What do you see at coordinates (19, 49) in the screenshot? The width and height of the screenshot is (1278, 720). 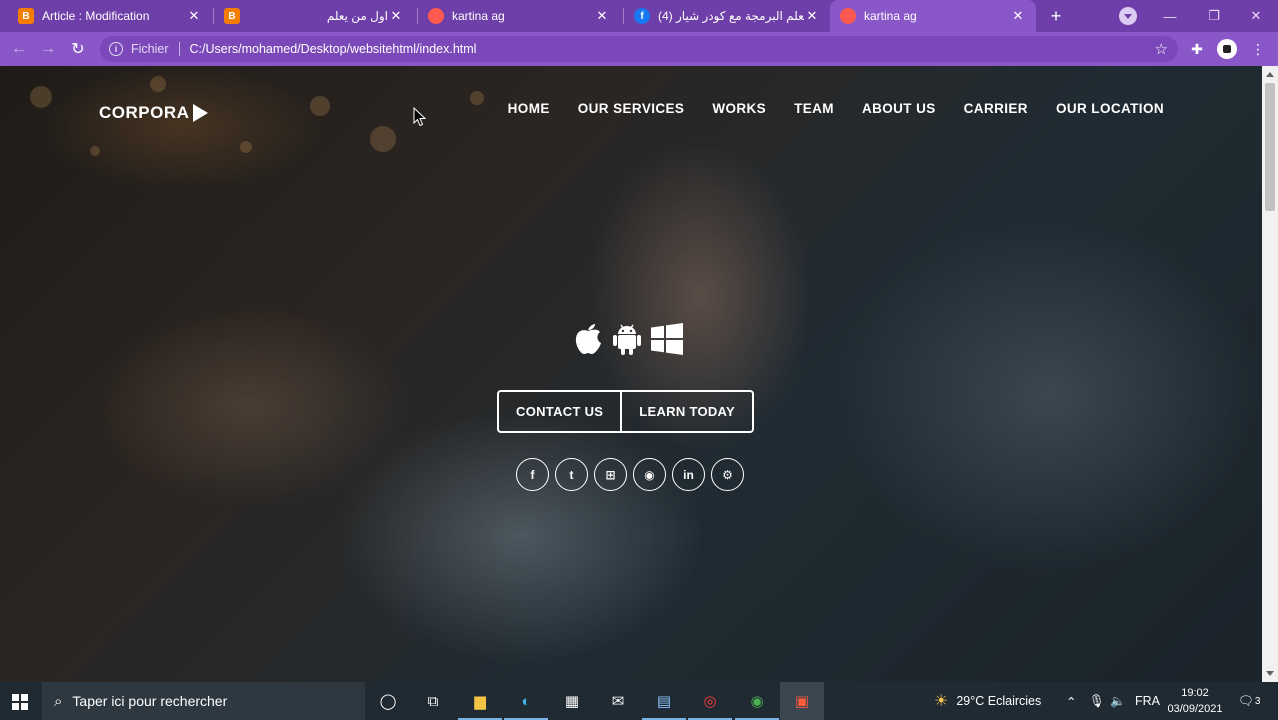 I see `back-button: ←` at bounding box center [19, 49].